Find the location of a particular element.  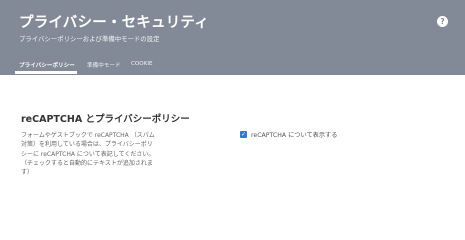

recaptcha-checkbox-label: reCAPTCHA について表示する is located at coordinates (294, 134).